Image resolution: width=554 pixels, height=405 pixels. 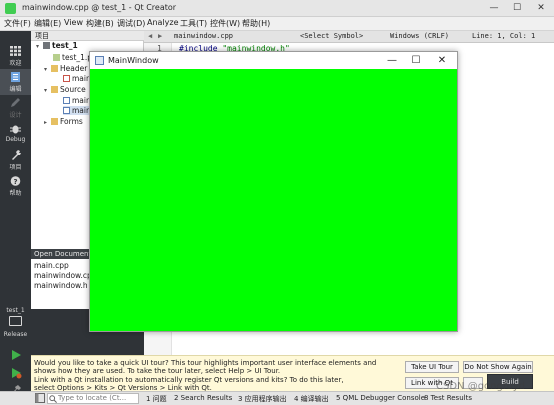 What do you see at coordinates (65, 275) in the screenshot?
I see `open-document-item: mainwindow.cpp` at bounding box center [65, 275].